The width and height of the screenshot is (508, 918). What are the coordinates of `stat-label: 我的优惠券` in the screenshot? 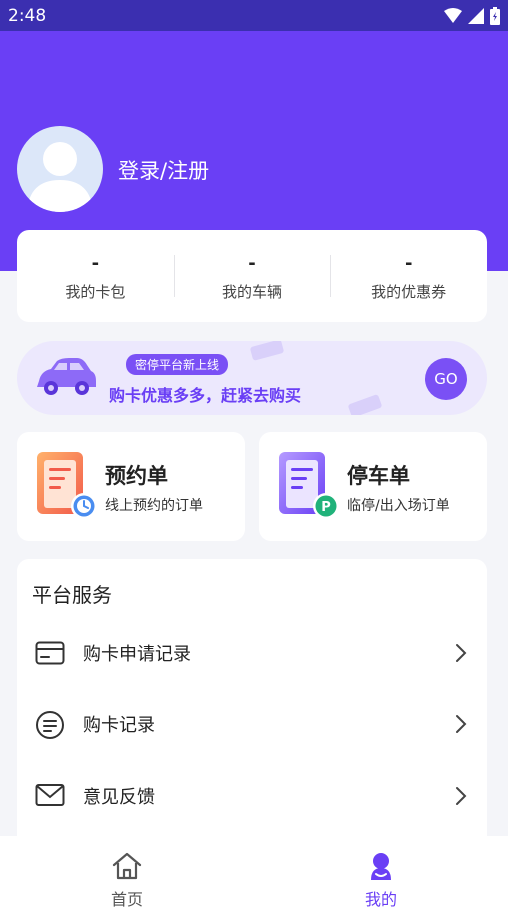 It's located at (409, 291).